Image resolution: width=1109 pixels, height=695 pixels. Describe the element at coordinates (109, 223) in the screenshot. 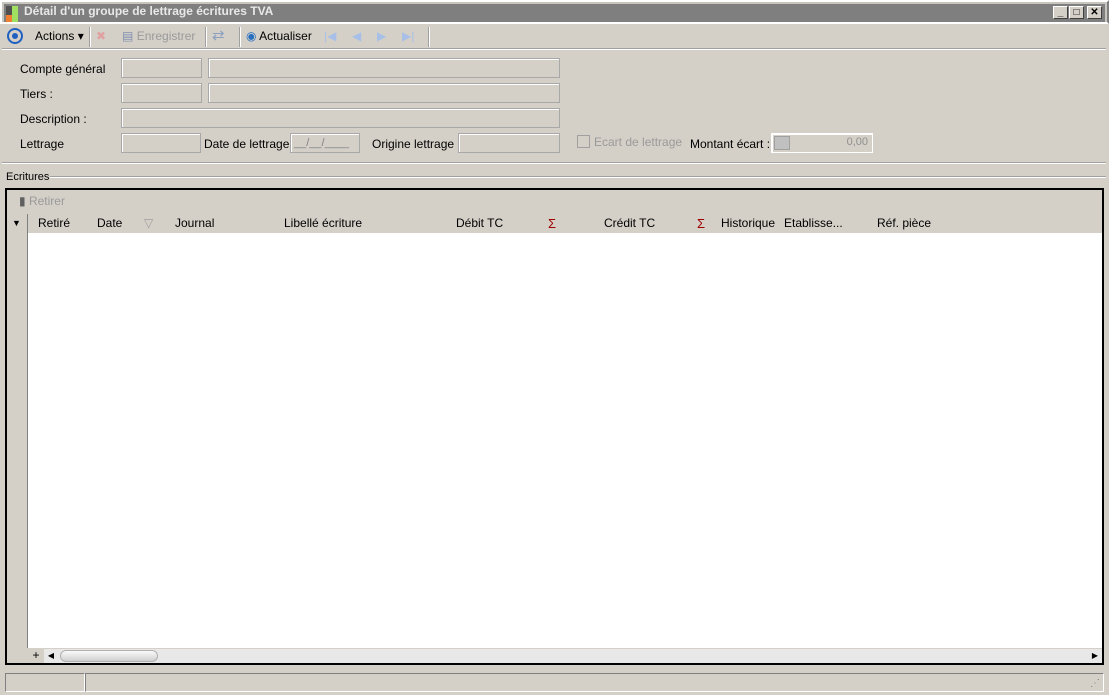

I see `column-header-date: Date` at that location.